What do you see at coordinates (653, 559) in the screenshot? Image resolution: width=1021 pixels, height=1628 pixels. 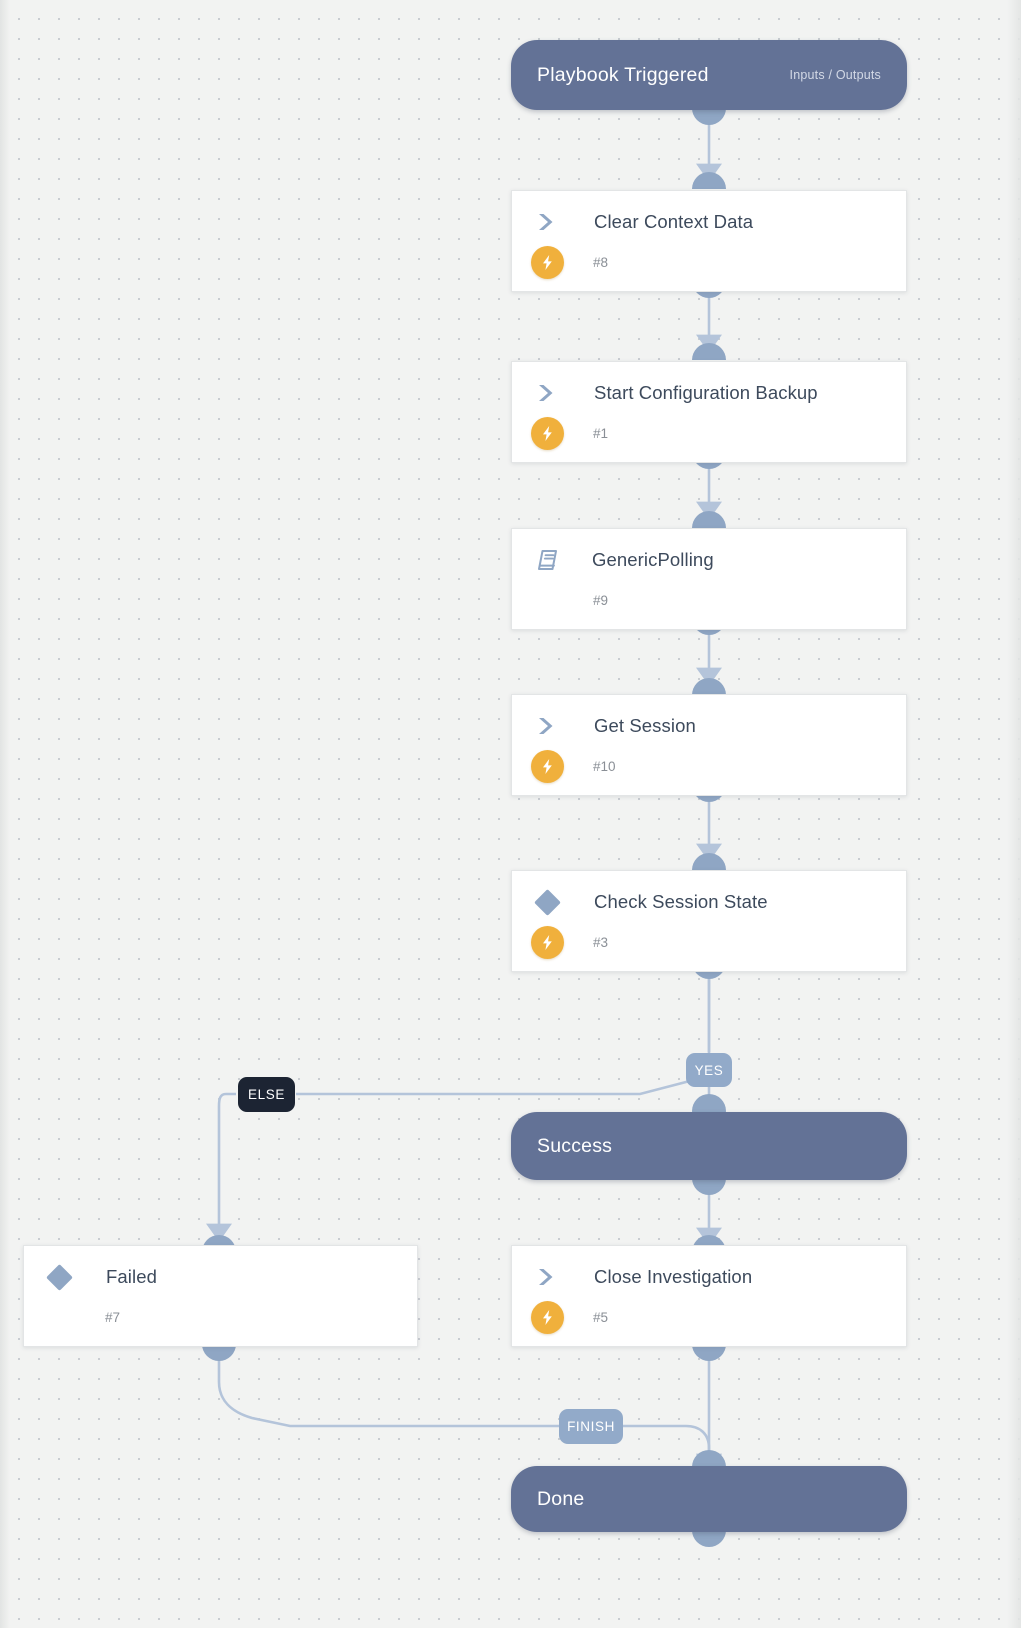 I see `node-title: GenericPolling` at bounding box center [653, 559].